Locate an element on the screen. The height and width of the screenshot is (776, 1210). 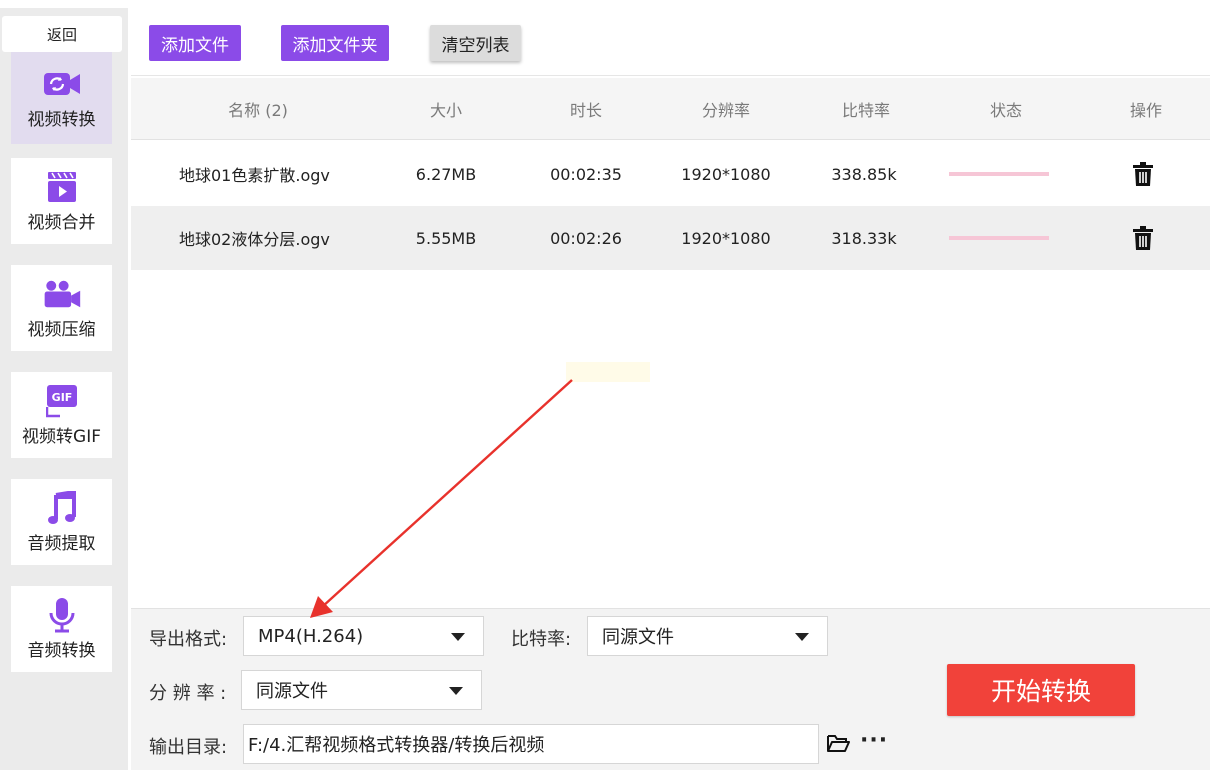
file-size: 6.27MB is located at coordinates (446, 174).